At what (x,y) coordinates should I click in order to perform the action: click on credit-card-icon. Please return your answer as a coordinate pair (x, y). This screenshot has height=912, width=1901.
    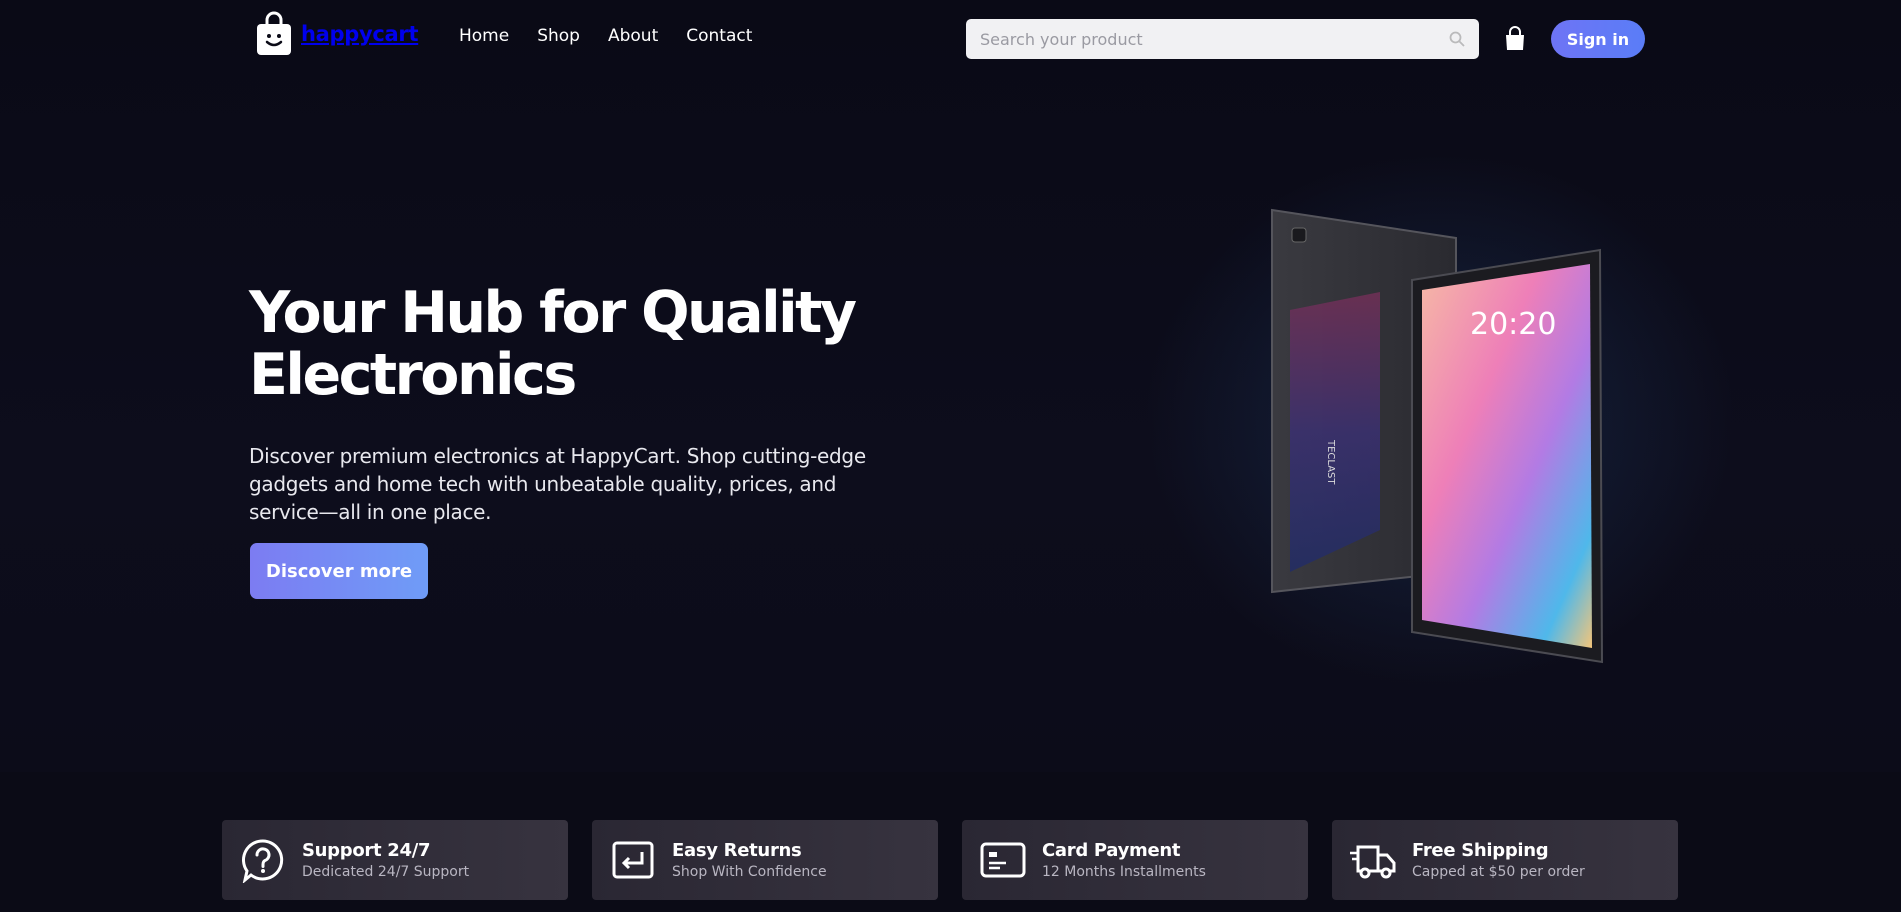
    Looking at the image, I should click on (1003, 860).